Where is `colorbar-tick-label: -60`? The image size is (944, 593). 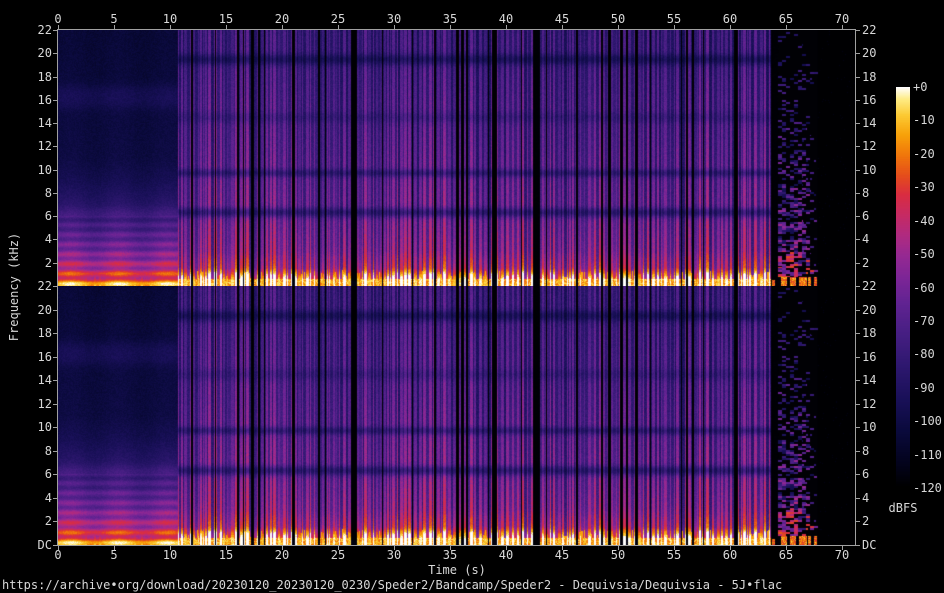 colorbar-tick-label: -60 is located at coordinates (924, 287).